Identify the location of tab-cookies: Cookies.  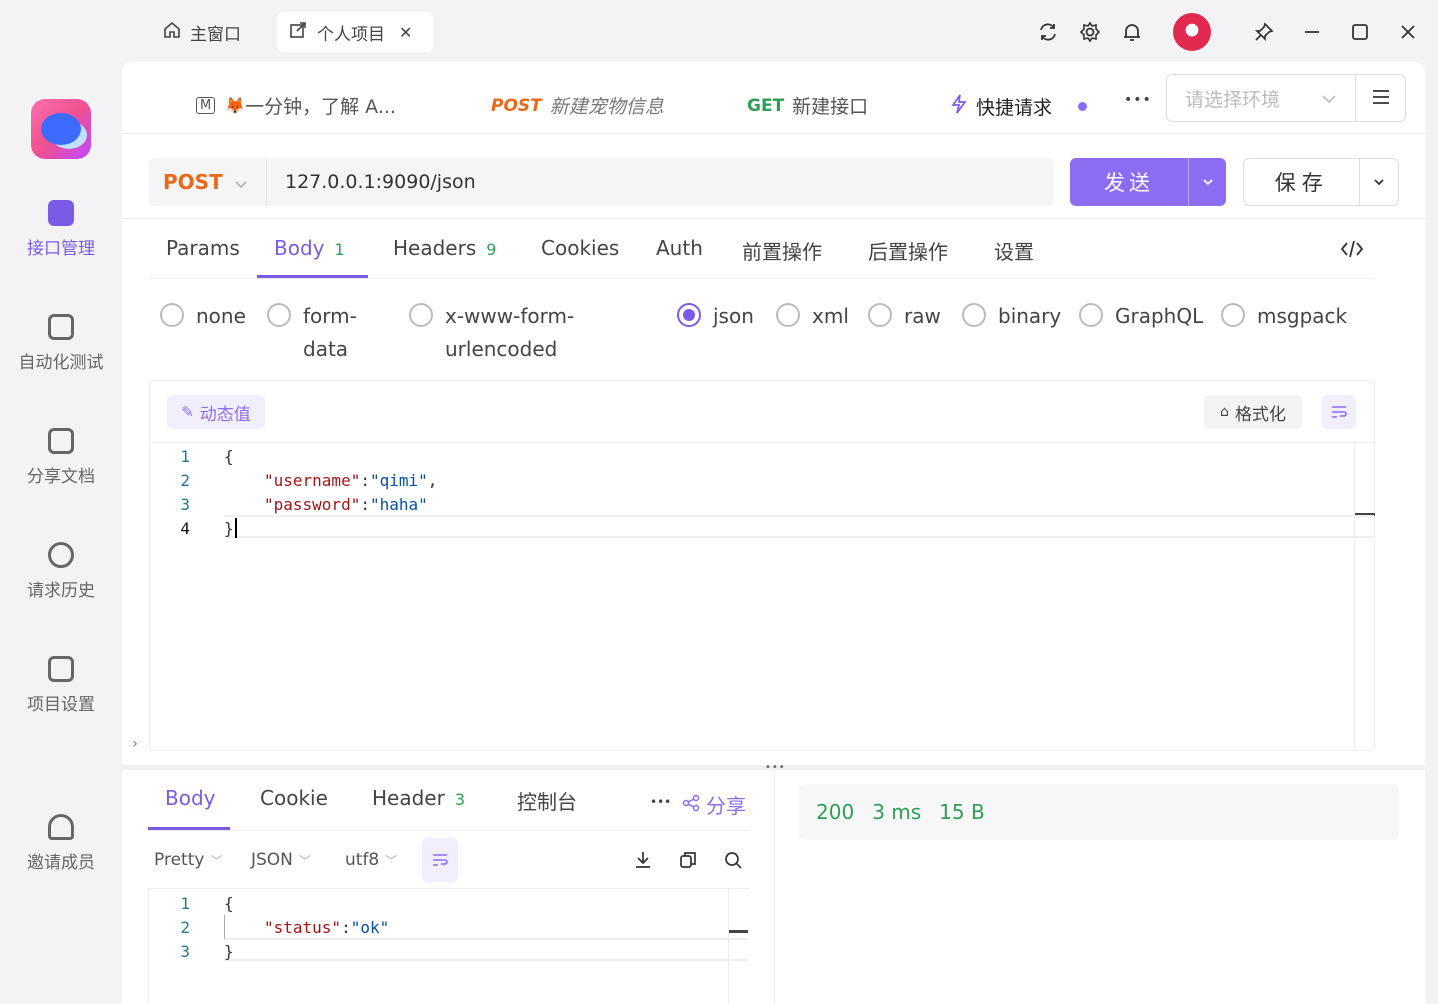
(580, 257).